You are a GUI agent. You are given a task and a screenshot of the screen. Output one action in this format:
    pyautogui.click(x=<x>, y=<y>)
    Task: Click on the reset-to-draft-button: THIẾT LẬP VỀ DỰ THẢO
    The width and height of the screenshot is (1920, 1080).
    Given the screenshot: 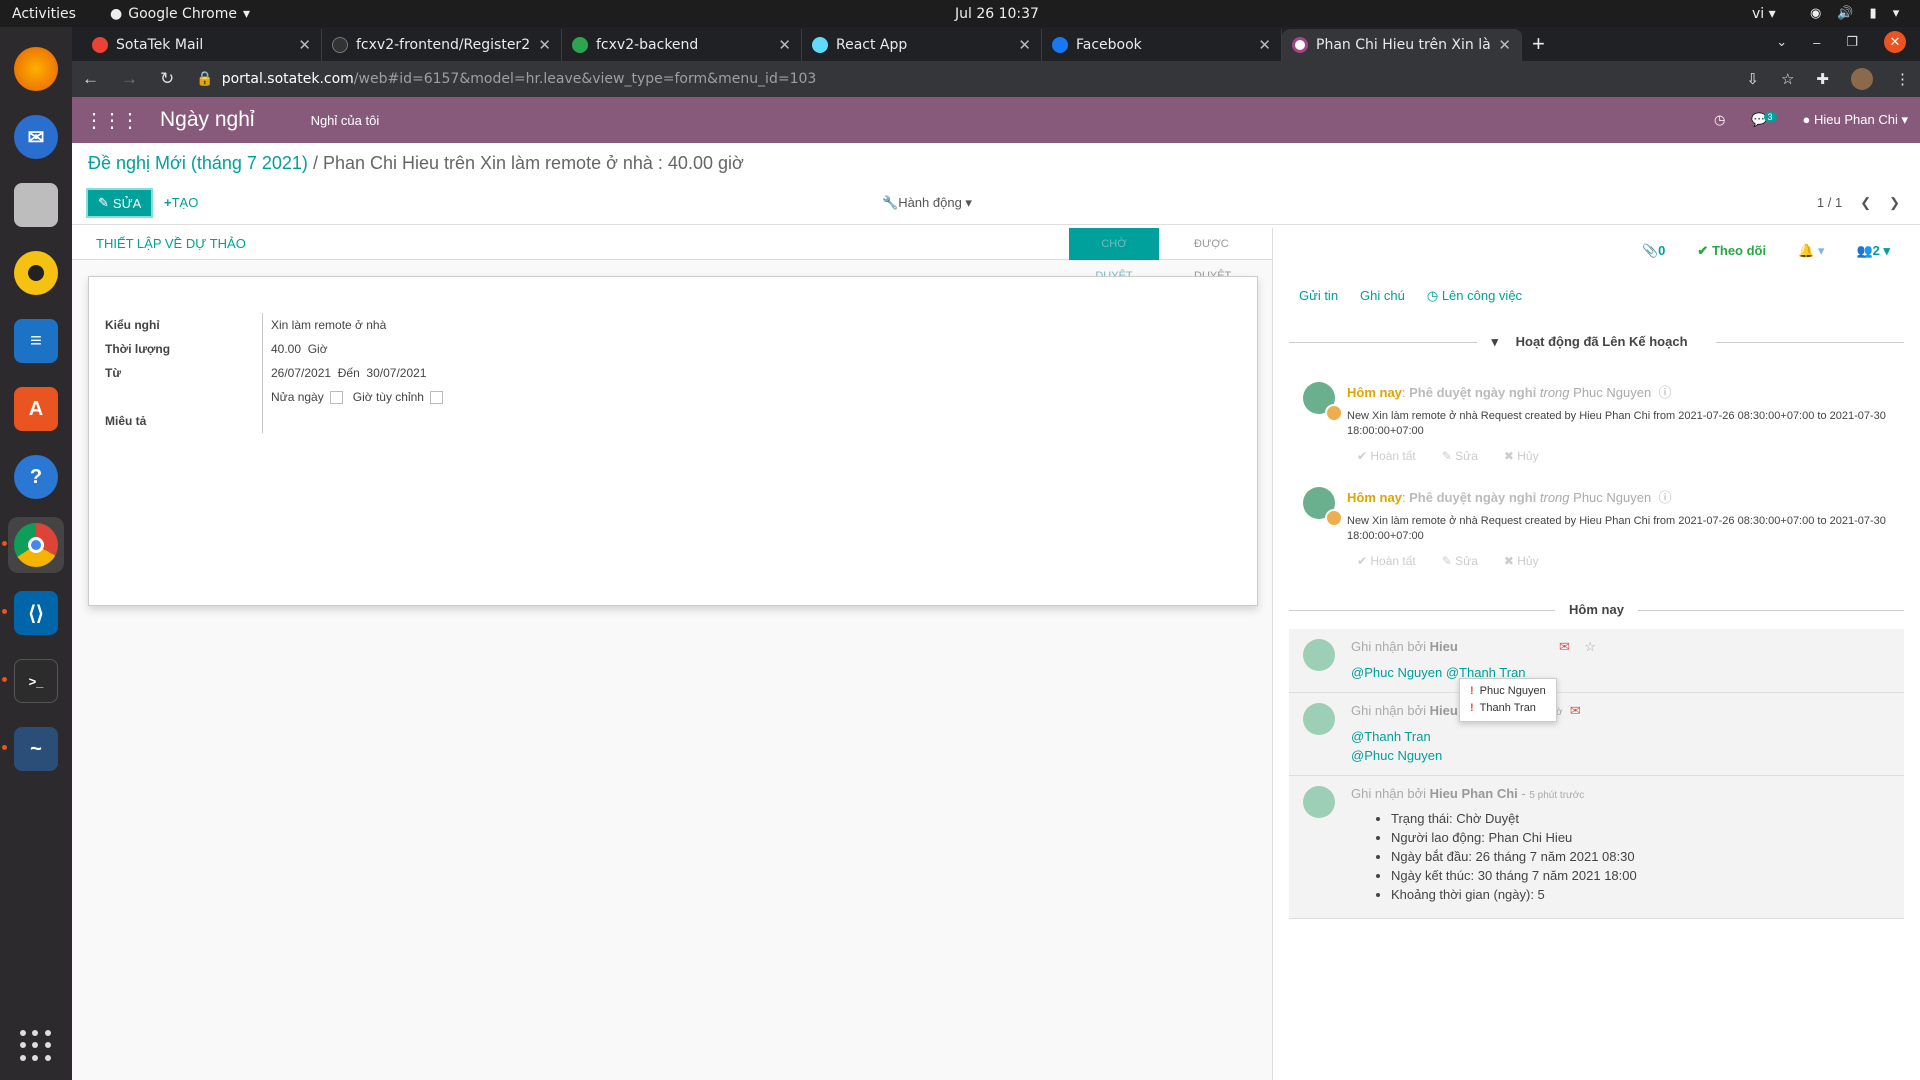 What is the action you would take?
    pyautogui.click(x=171, y=243)
    